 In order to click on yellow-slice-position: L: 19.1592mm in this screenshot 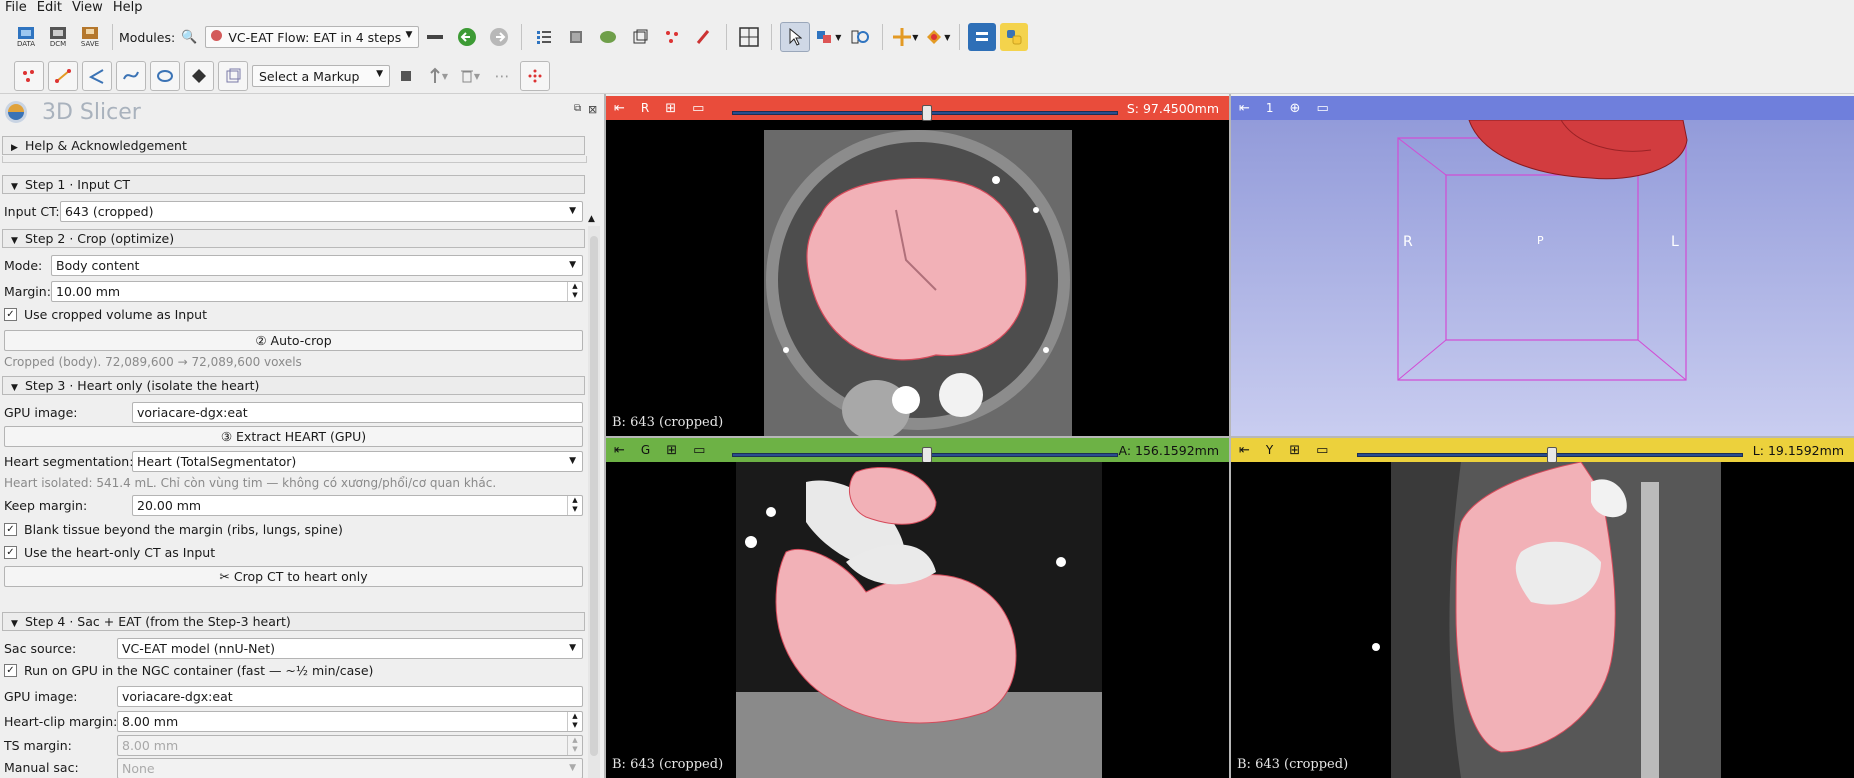, I will do `click(1798, 450)`.